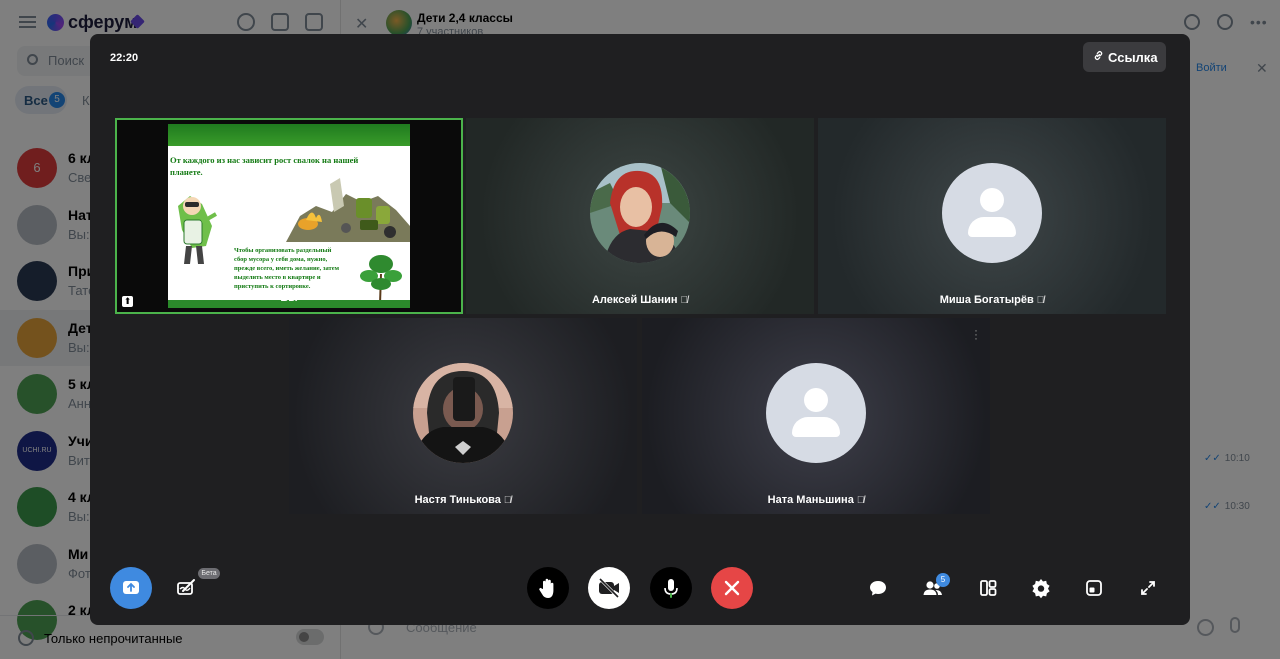  I want to click on raise-hand-icon, so click(546, 588).